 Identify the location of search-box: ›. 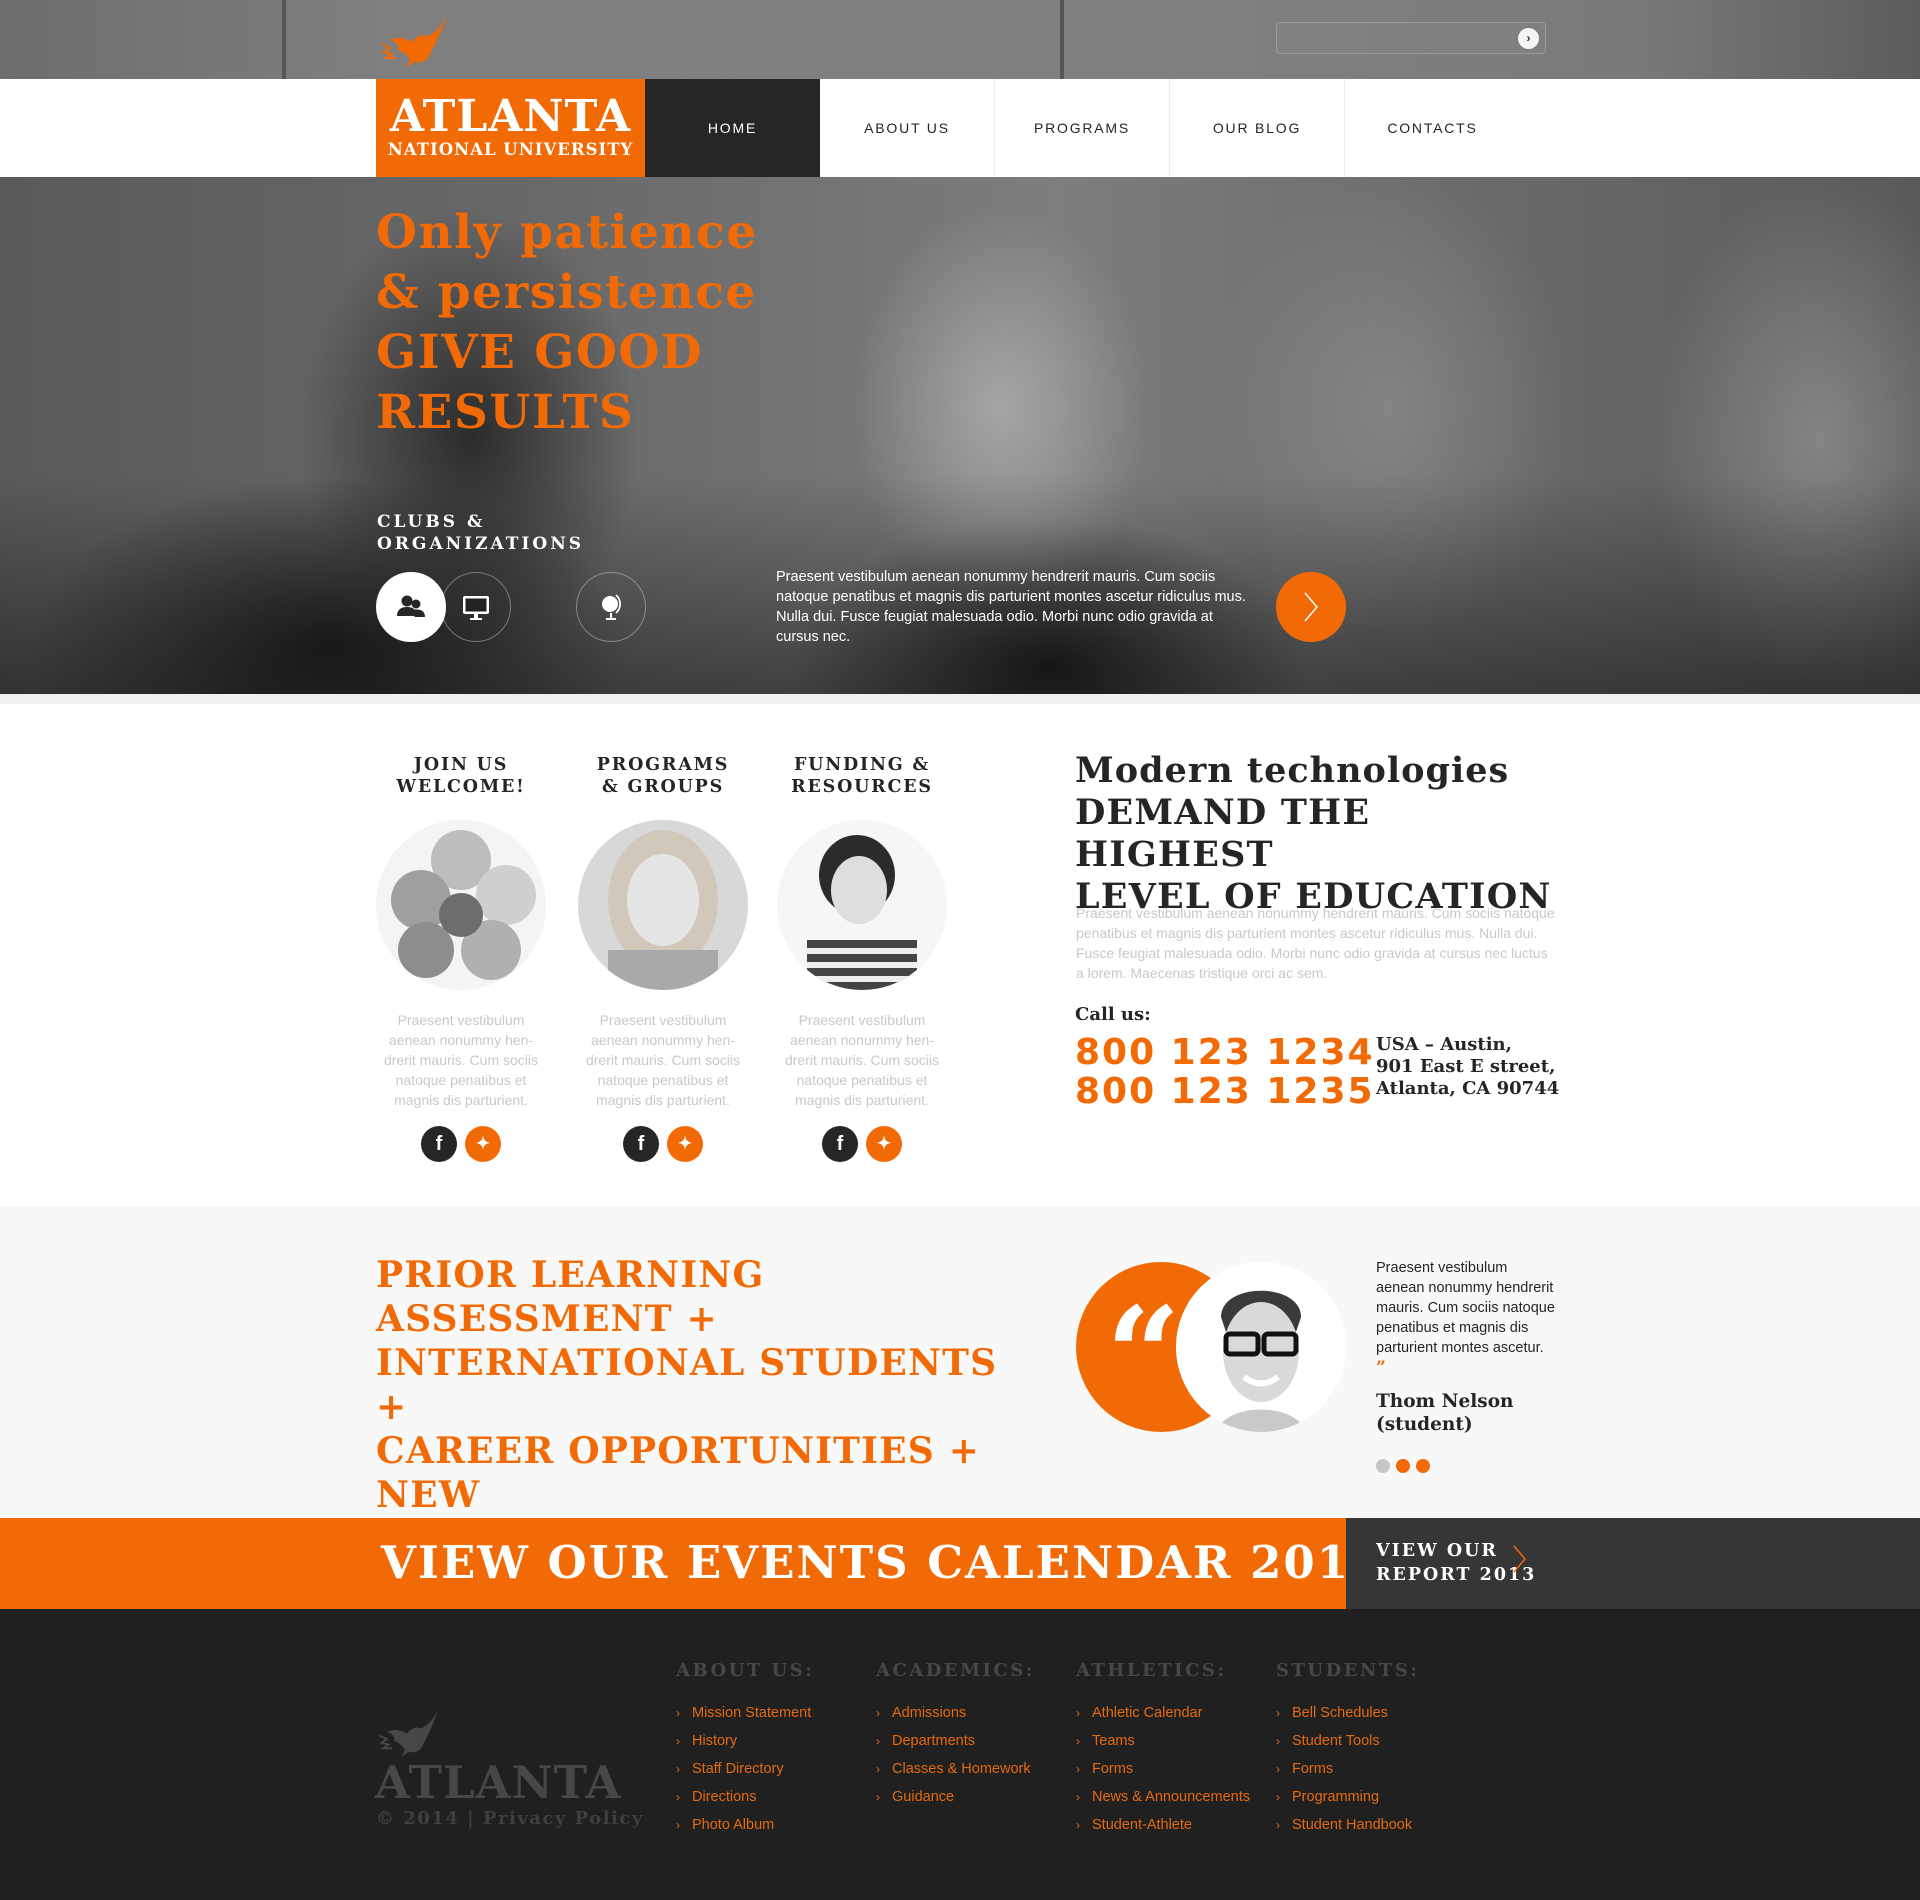
(1411, 38).